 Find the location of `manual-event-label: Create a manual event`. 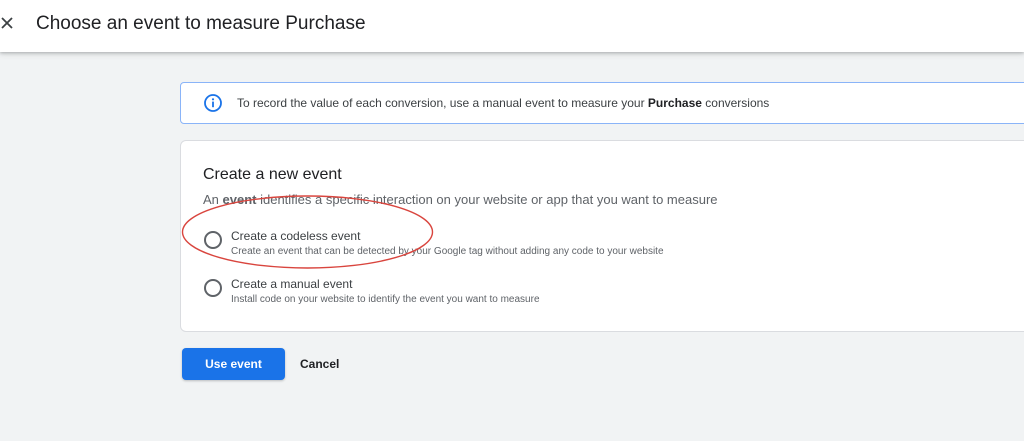

manual-event-label: Create a manual event is located at coordinates (292, 284).